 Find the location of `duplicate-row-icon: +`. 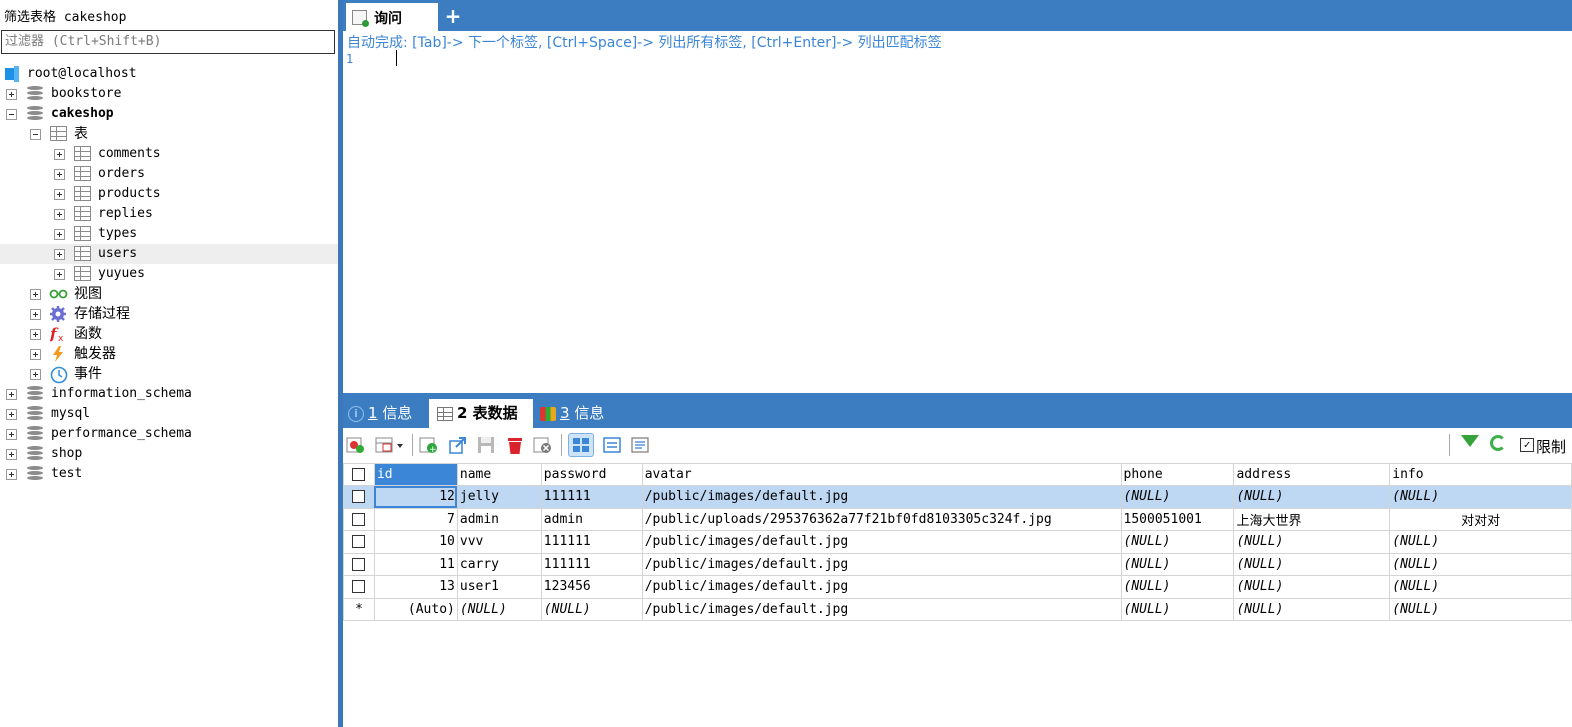

duplicate-row-icon: + is located at coordinates (429, 445).